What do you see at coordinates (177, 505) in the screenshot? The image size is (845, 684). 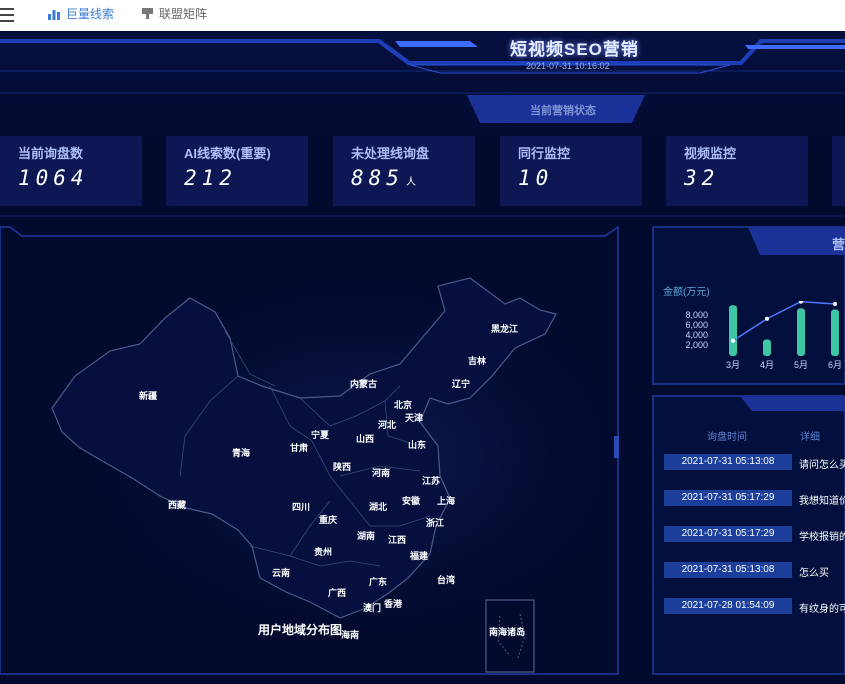 I see `map-label-xizang: 西藏` at bounding box center [177, 505].